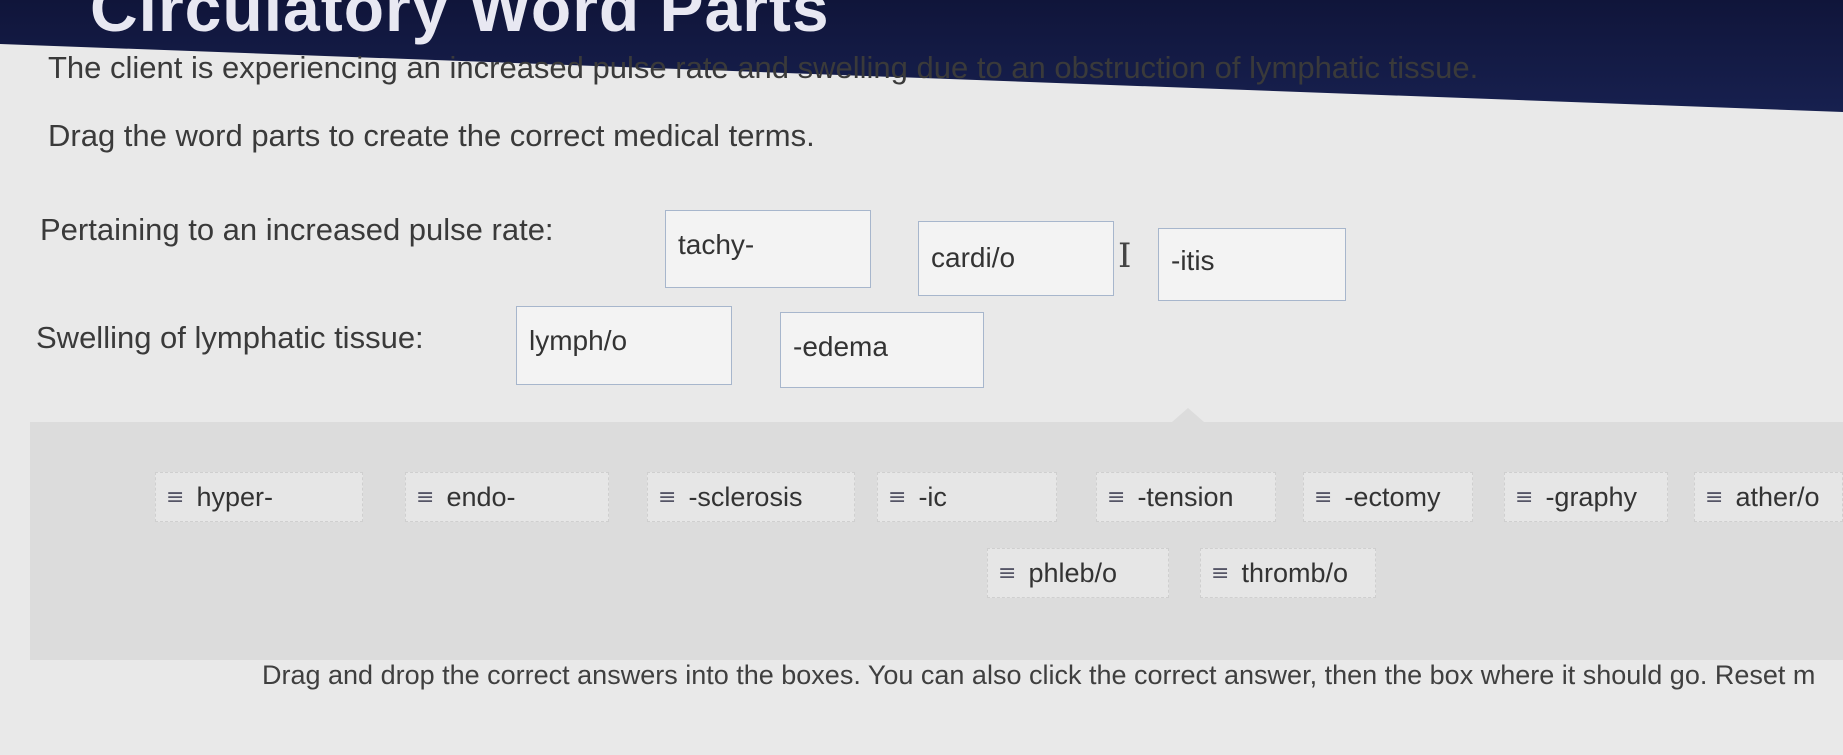 This screenshot has height=755, width=1843. I want to click on bank-pointer, so click(1188, 415).